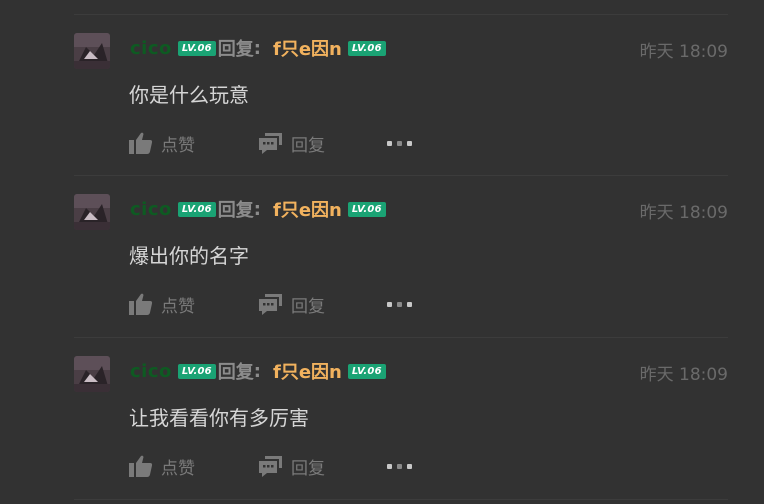  Describe the element at coordinates (189, 95) in the screenshot. I see `comment-text: 你是什么玩意` at that location.